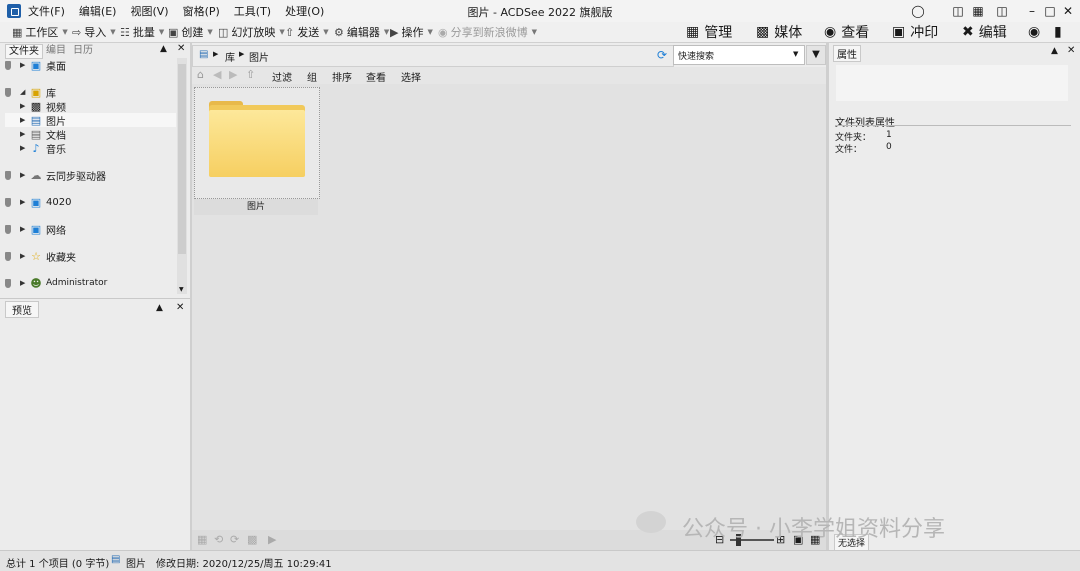  I want to click on preview-panel: 预览 ▲ ✕, so click(95, 424).